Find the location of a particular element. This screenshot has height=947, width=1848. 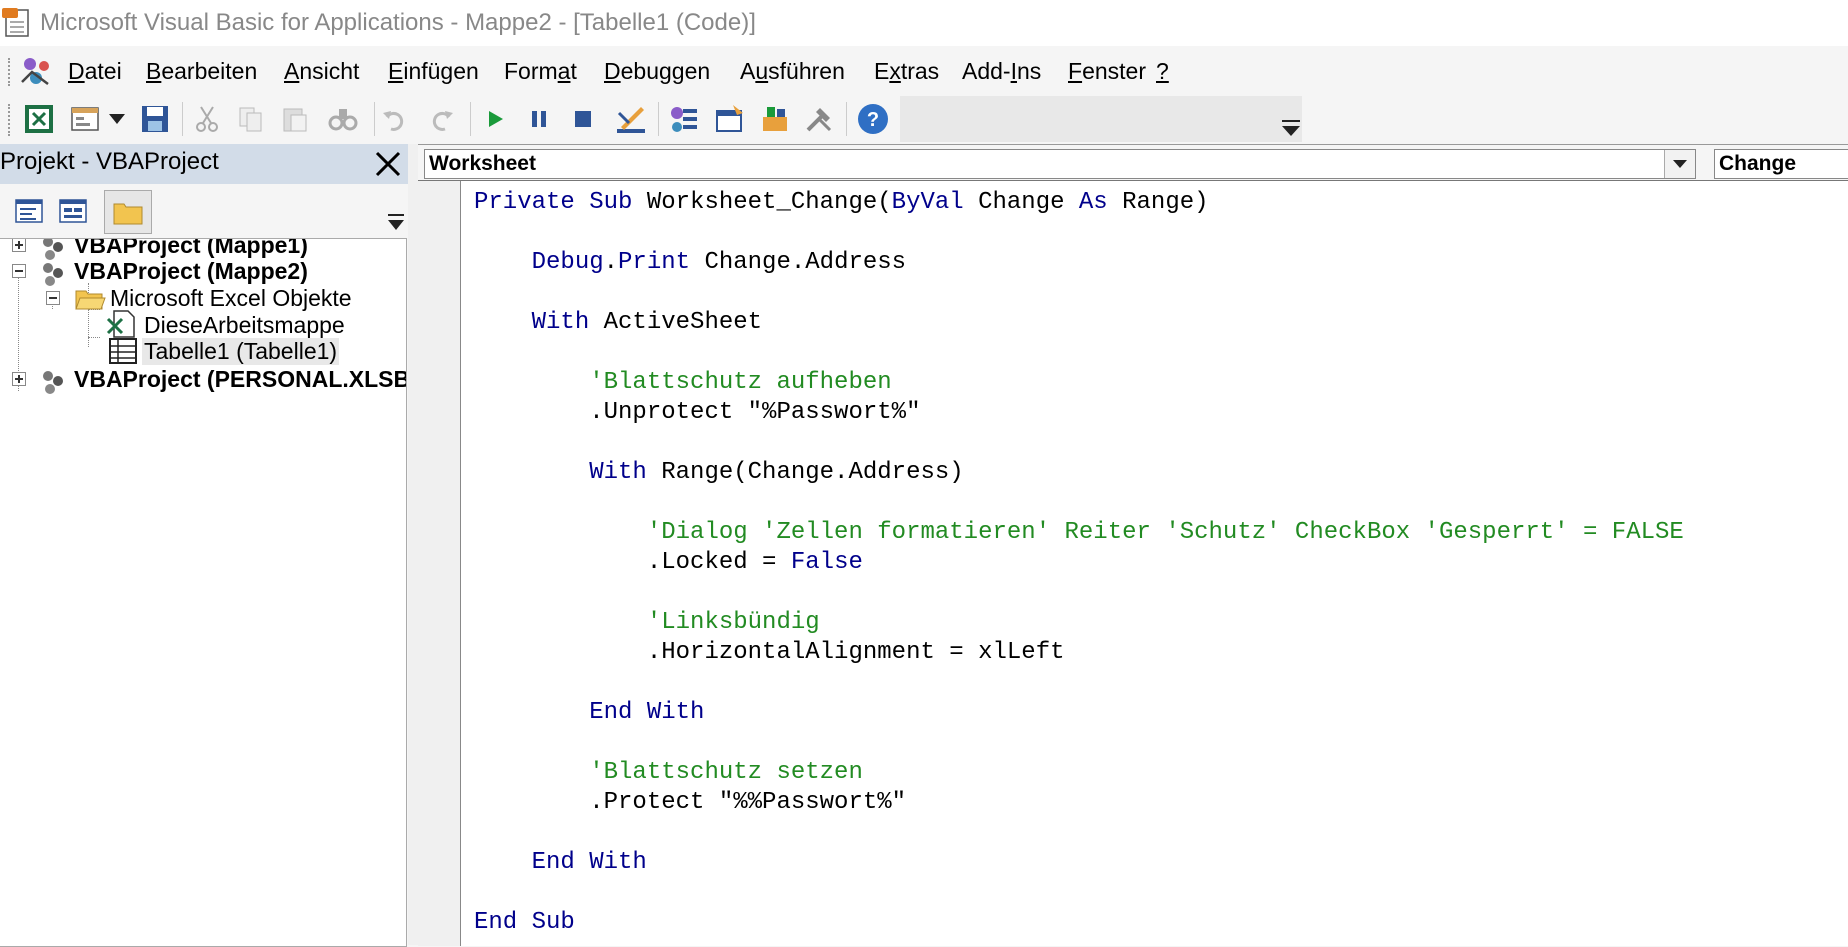

copy-icon is located at coordinates (251, 119).